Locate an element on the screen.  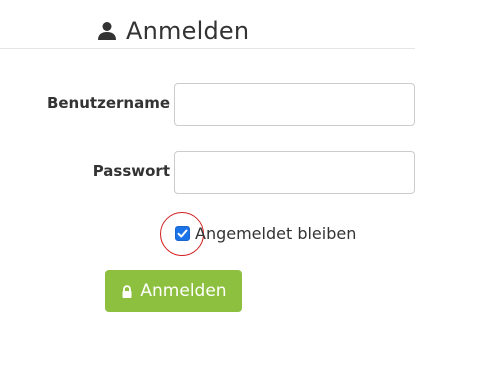
login-button-label: Anmelden is located at coordinates (183, 291).